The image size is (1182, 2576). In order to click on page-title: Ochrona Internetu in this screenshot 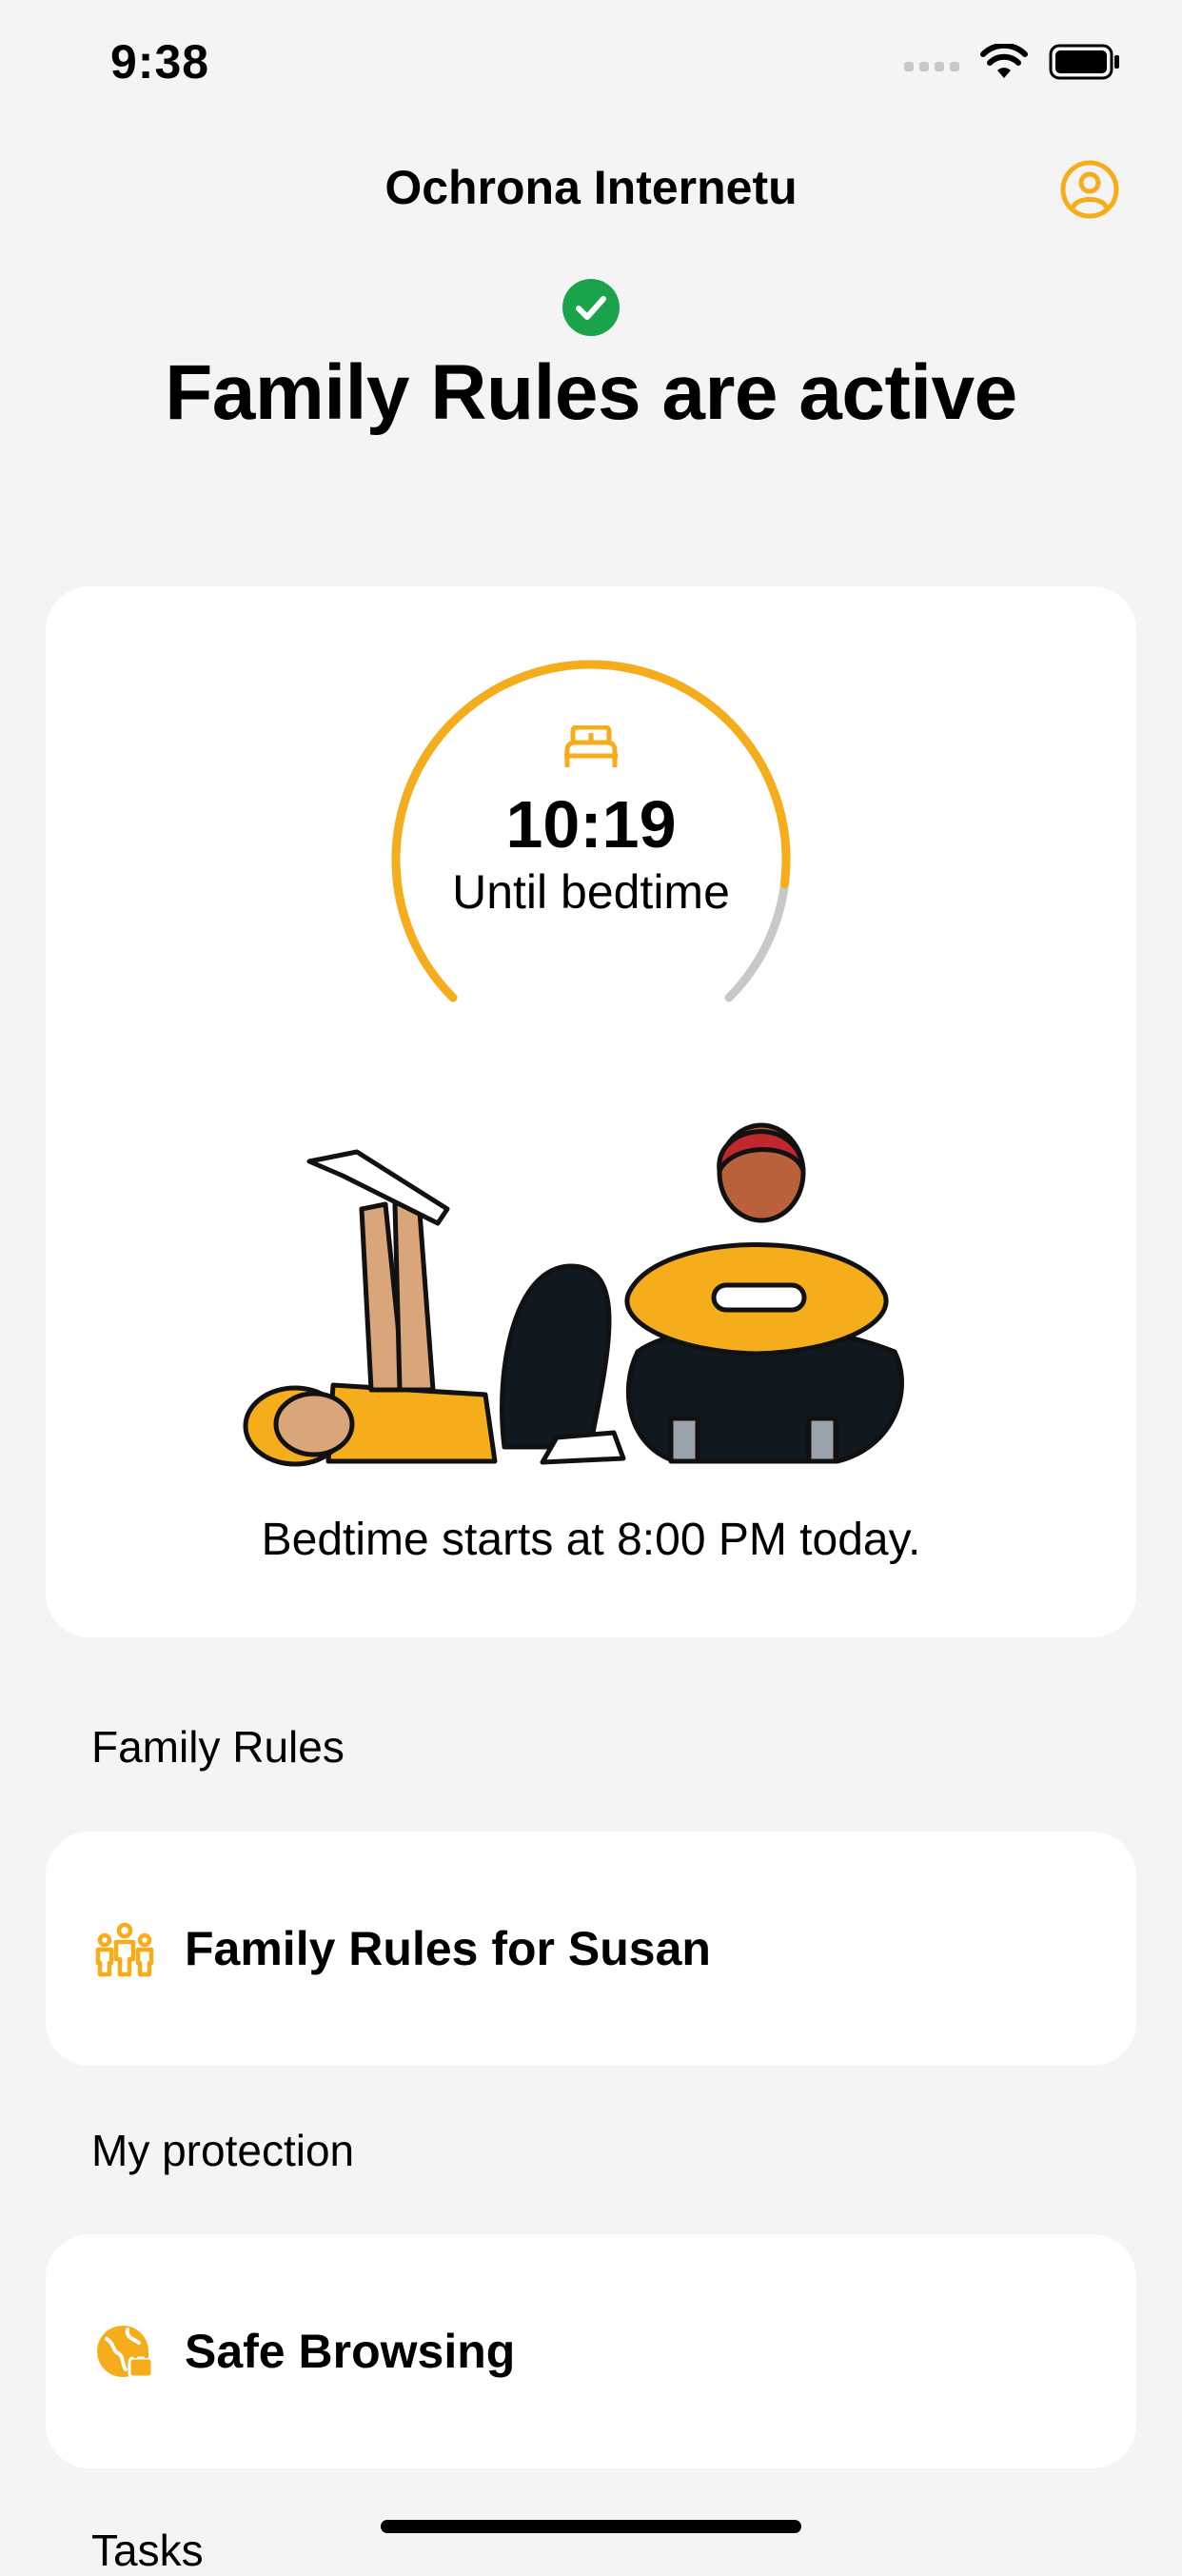, I will do `click(591, 187)`.